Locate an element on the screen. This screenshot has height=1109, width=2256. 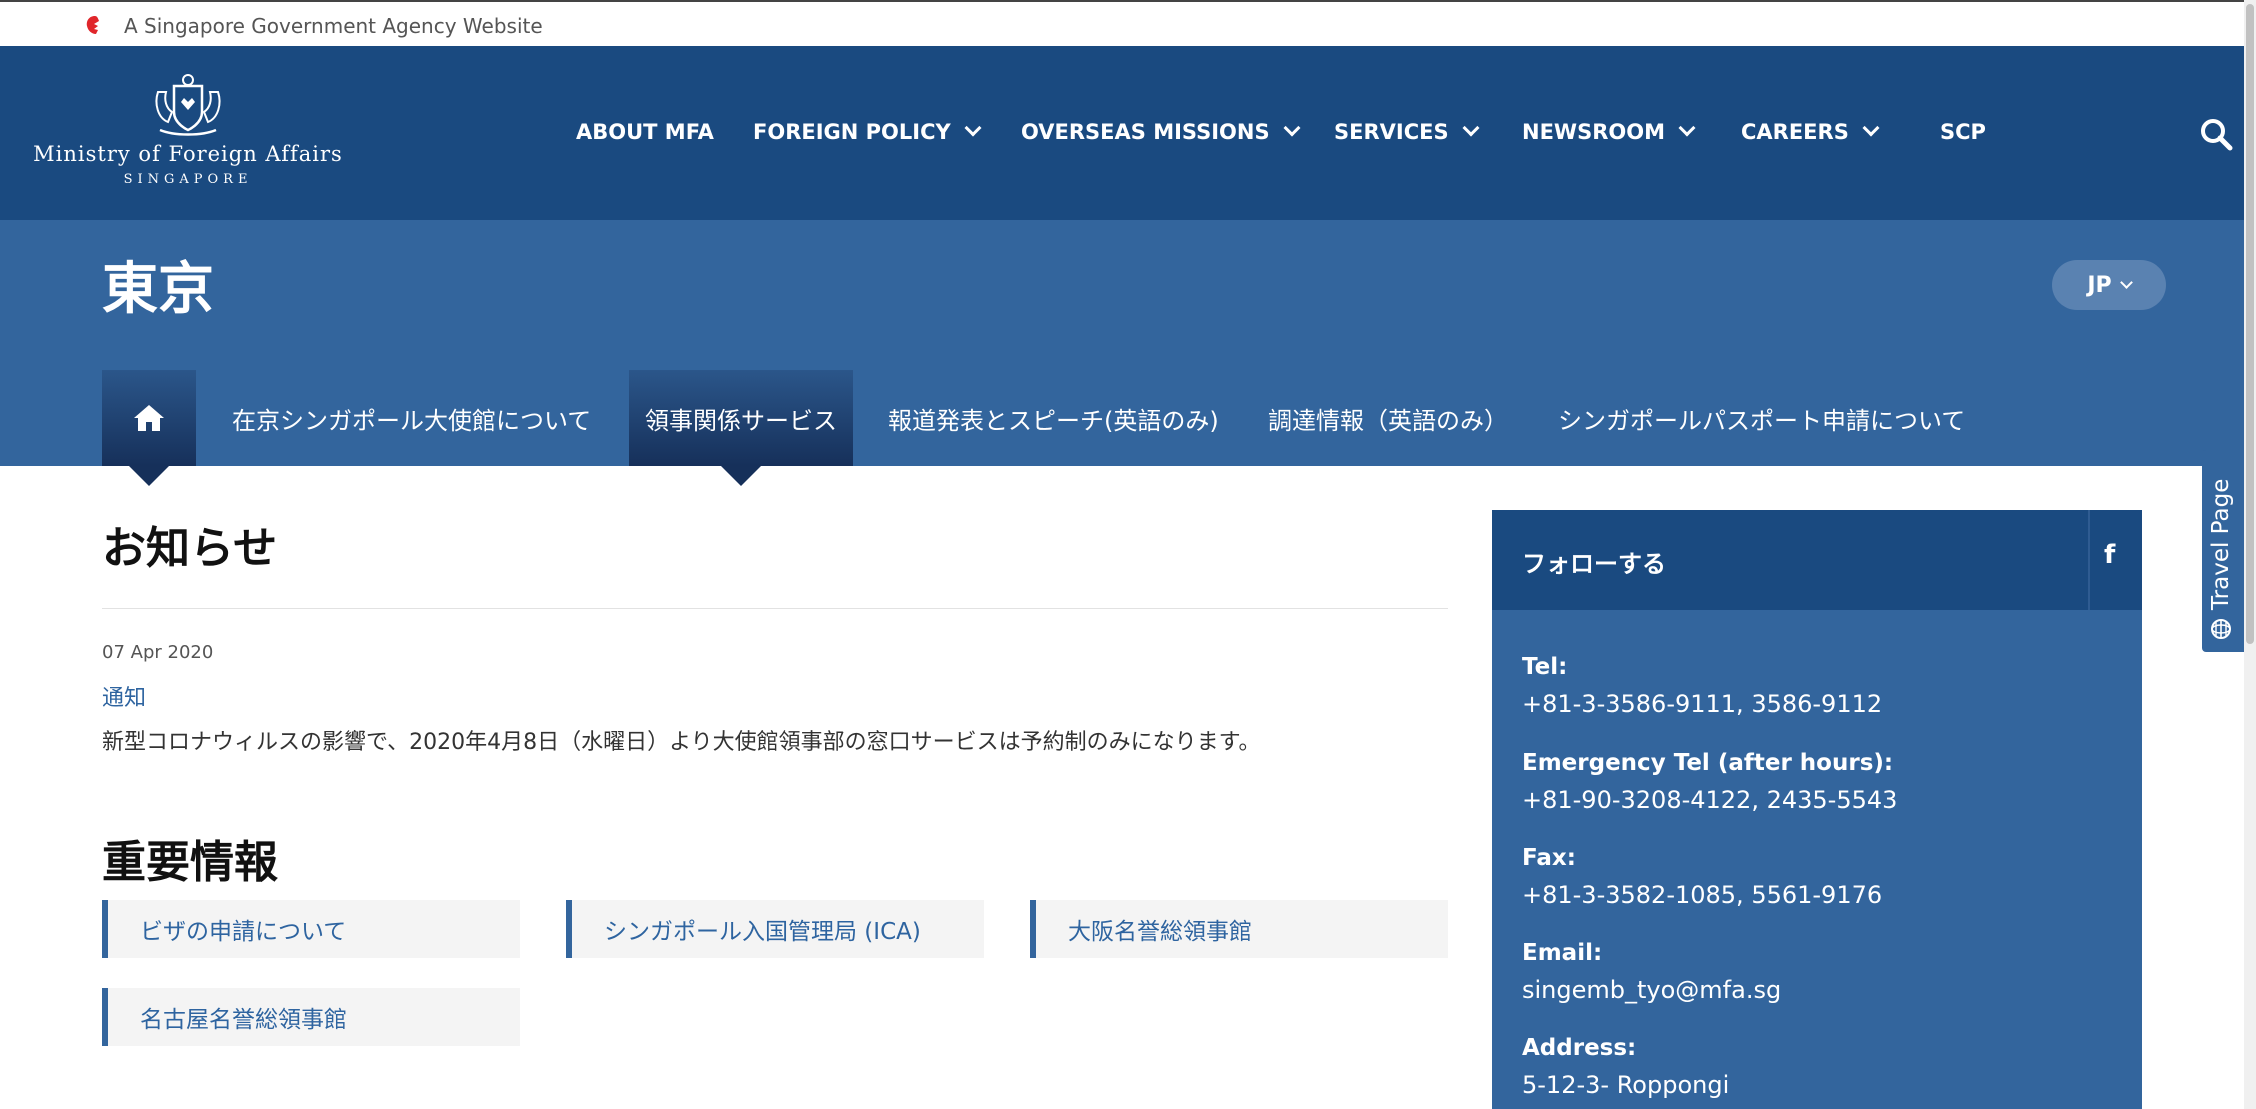
link-label: シンガポール入国管理局 (ICA) is located at coordinates (762, 932).